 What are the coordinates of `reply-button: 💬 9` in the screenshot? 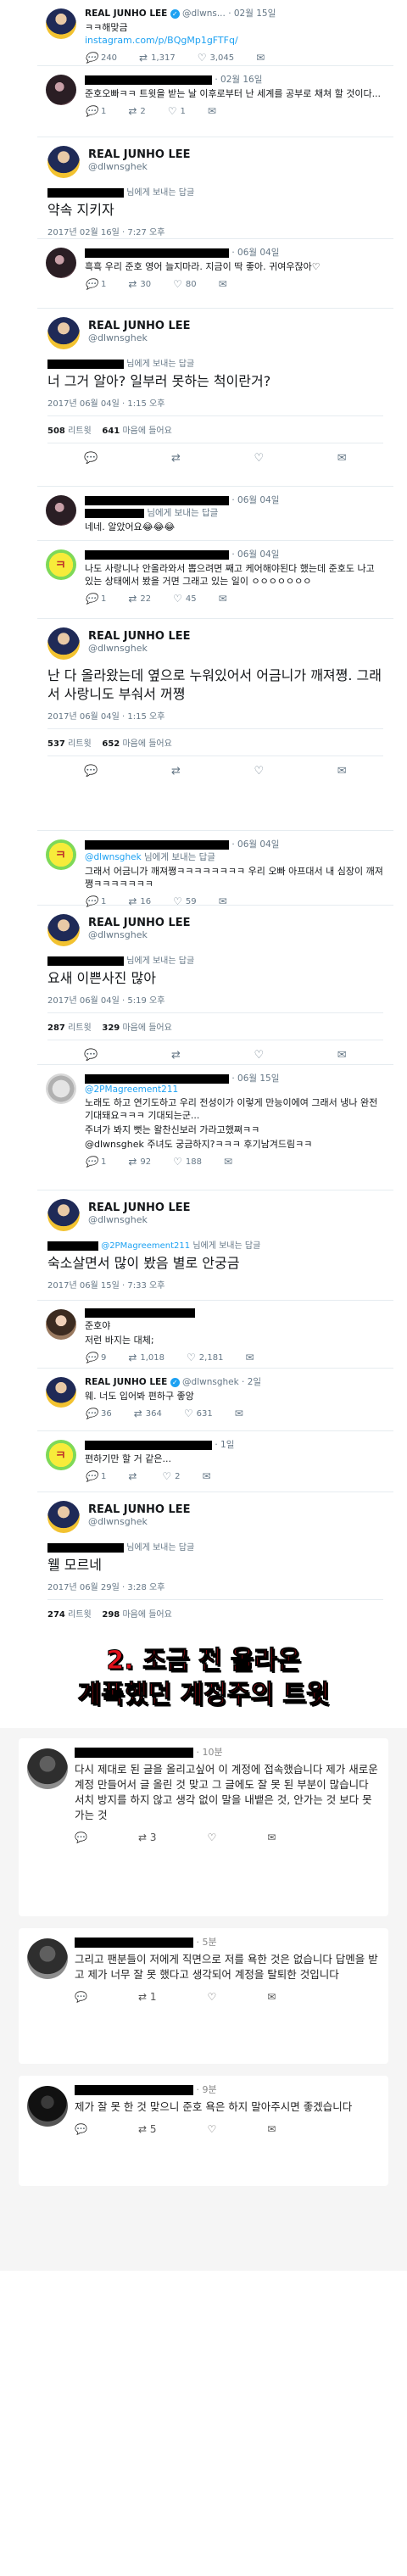 It's located at (95, 1357).